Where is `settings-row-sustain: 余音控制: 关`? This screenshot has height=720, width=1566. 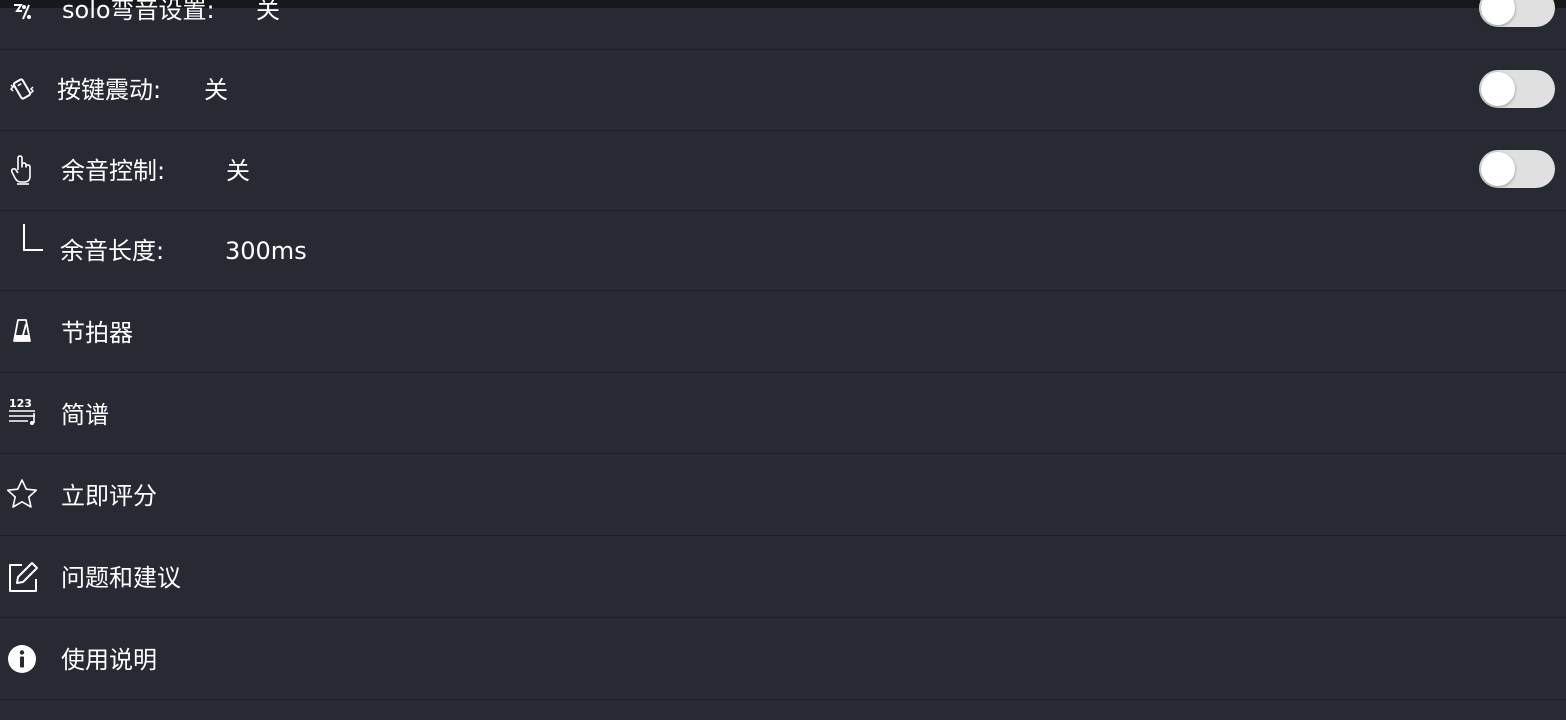 settings-row-sustain: 余音控制: 关 is located at coordinates (783, 171).